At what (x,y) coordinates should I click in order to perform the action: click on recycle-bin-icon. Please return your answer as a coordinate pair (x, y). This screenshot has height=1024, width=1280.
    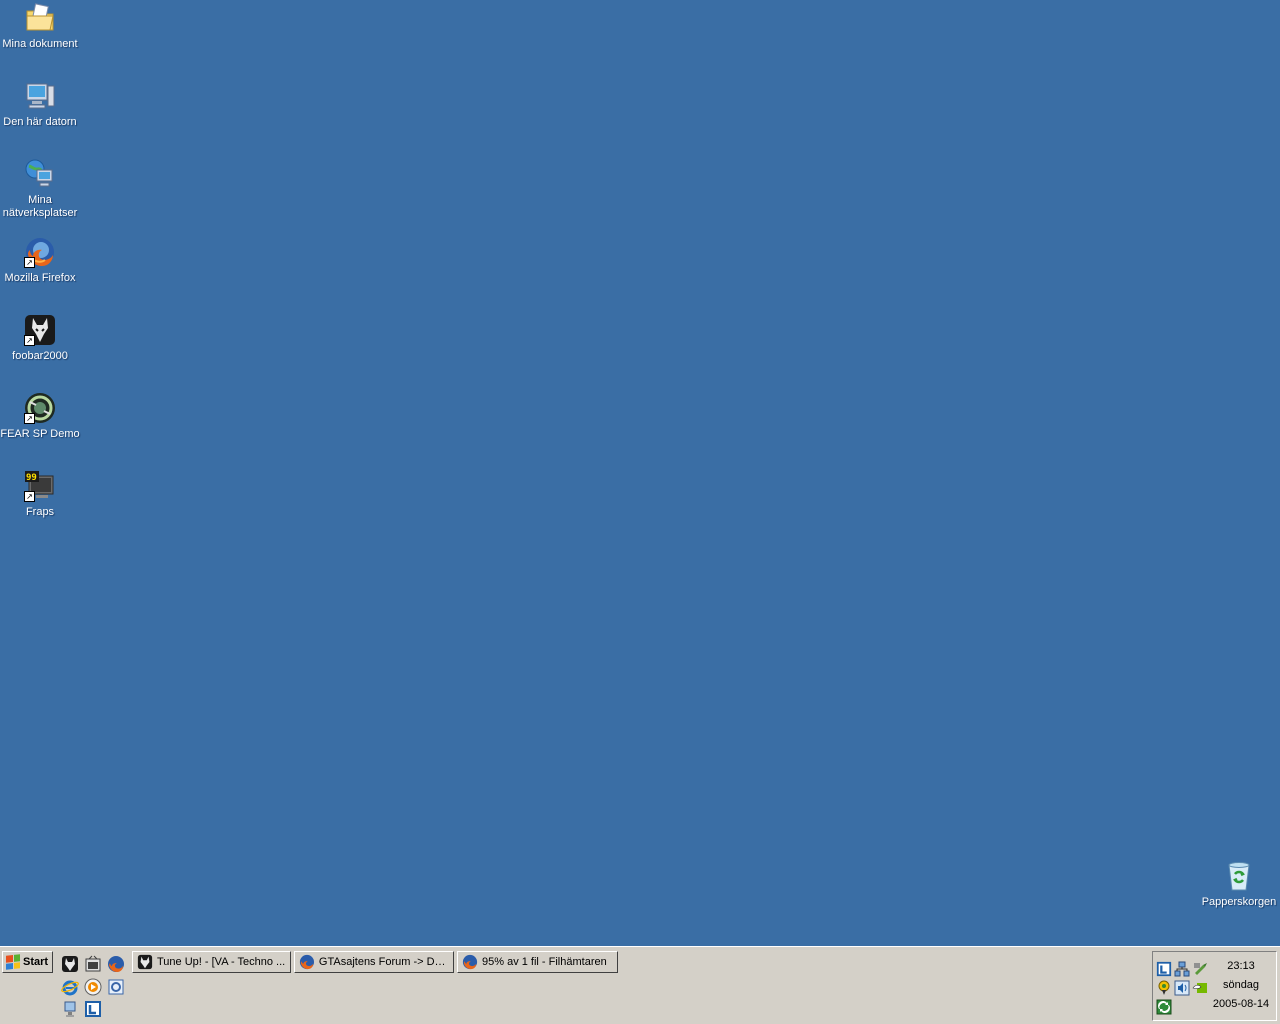
    Looking at the image, I should click on (1239, 876).